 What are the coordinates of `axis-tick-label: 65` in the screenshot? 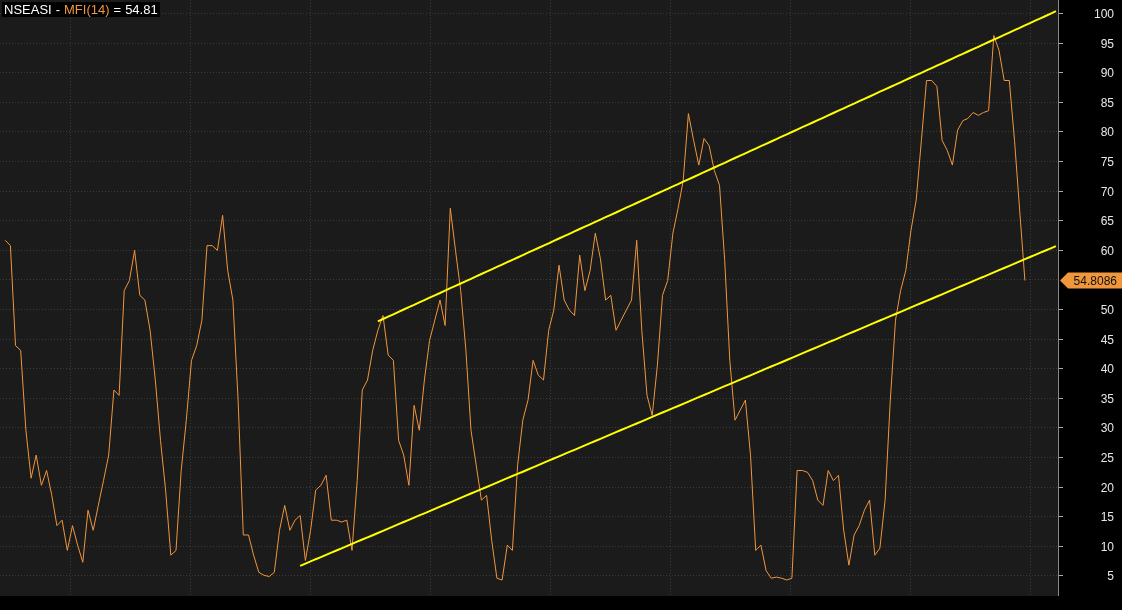 It's located at (1107, 220).